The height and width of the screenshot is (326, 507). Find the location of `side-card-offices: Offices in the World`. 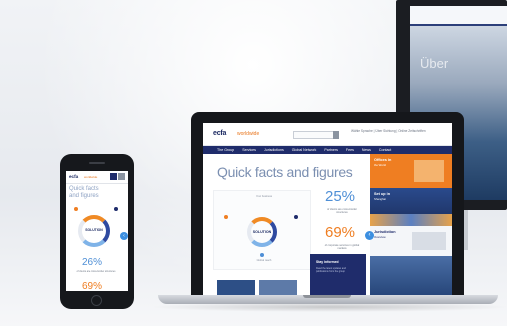

side-card-offices: Offices in the World is located at coordinates (411, 171).